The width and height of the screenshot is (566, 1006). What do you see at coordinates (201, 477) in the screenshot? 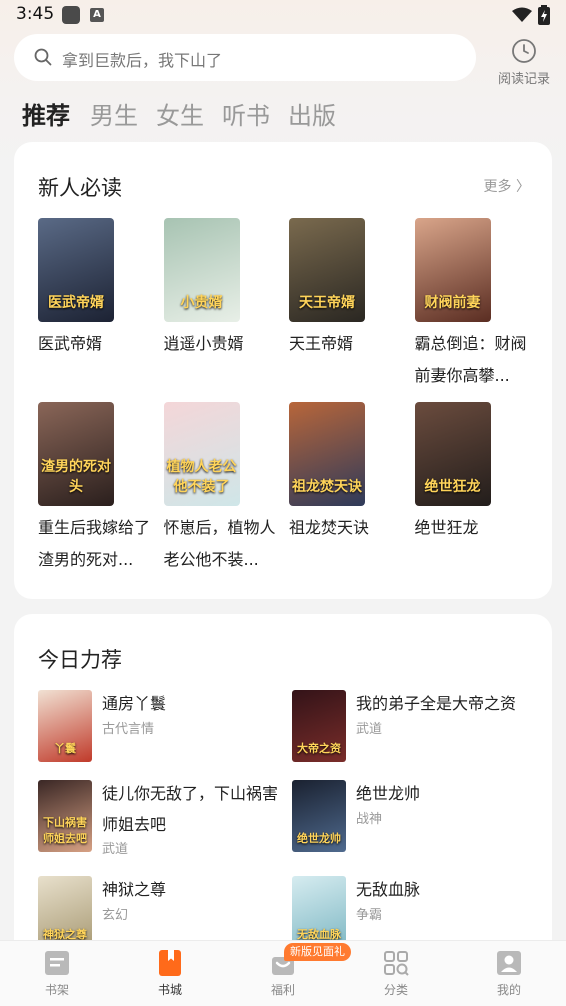
I see `cover-title: 植物人老公他不装了` at bounding box center [201, 477].